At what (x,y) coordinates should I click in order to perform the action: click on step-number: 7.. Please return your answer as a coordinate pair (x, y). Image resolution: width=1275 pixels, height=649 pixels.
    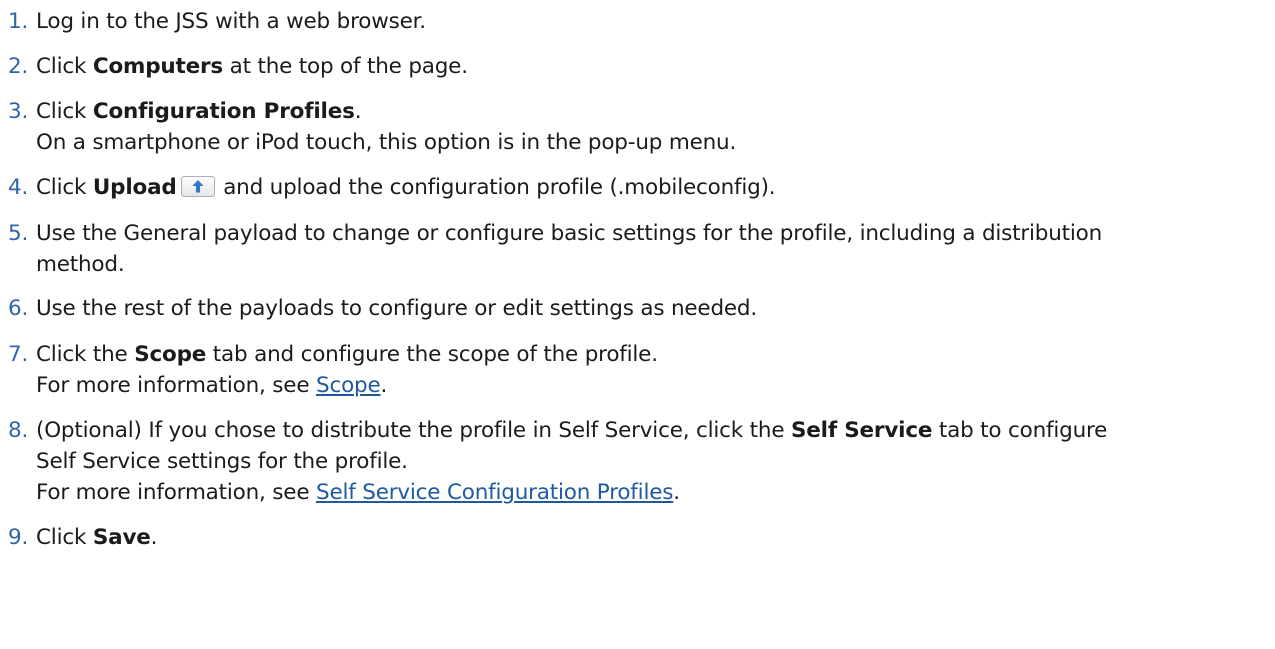
    Looking at the image, I should click on (18, 354).